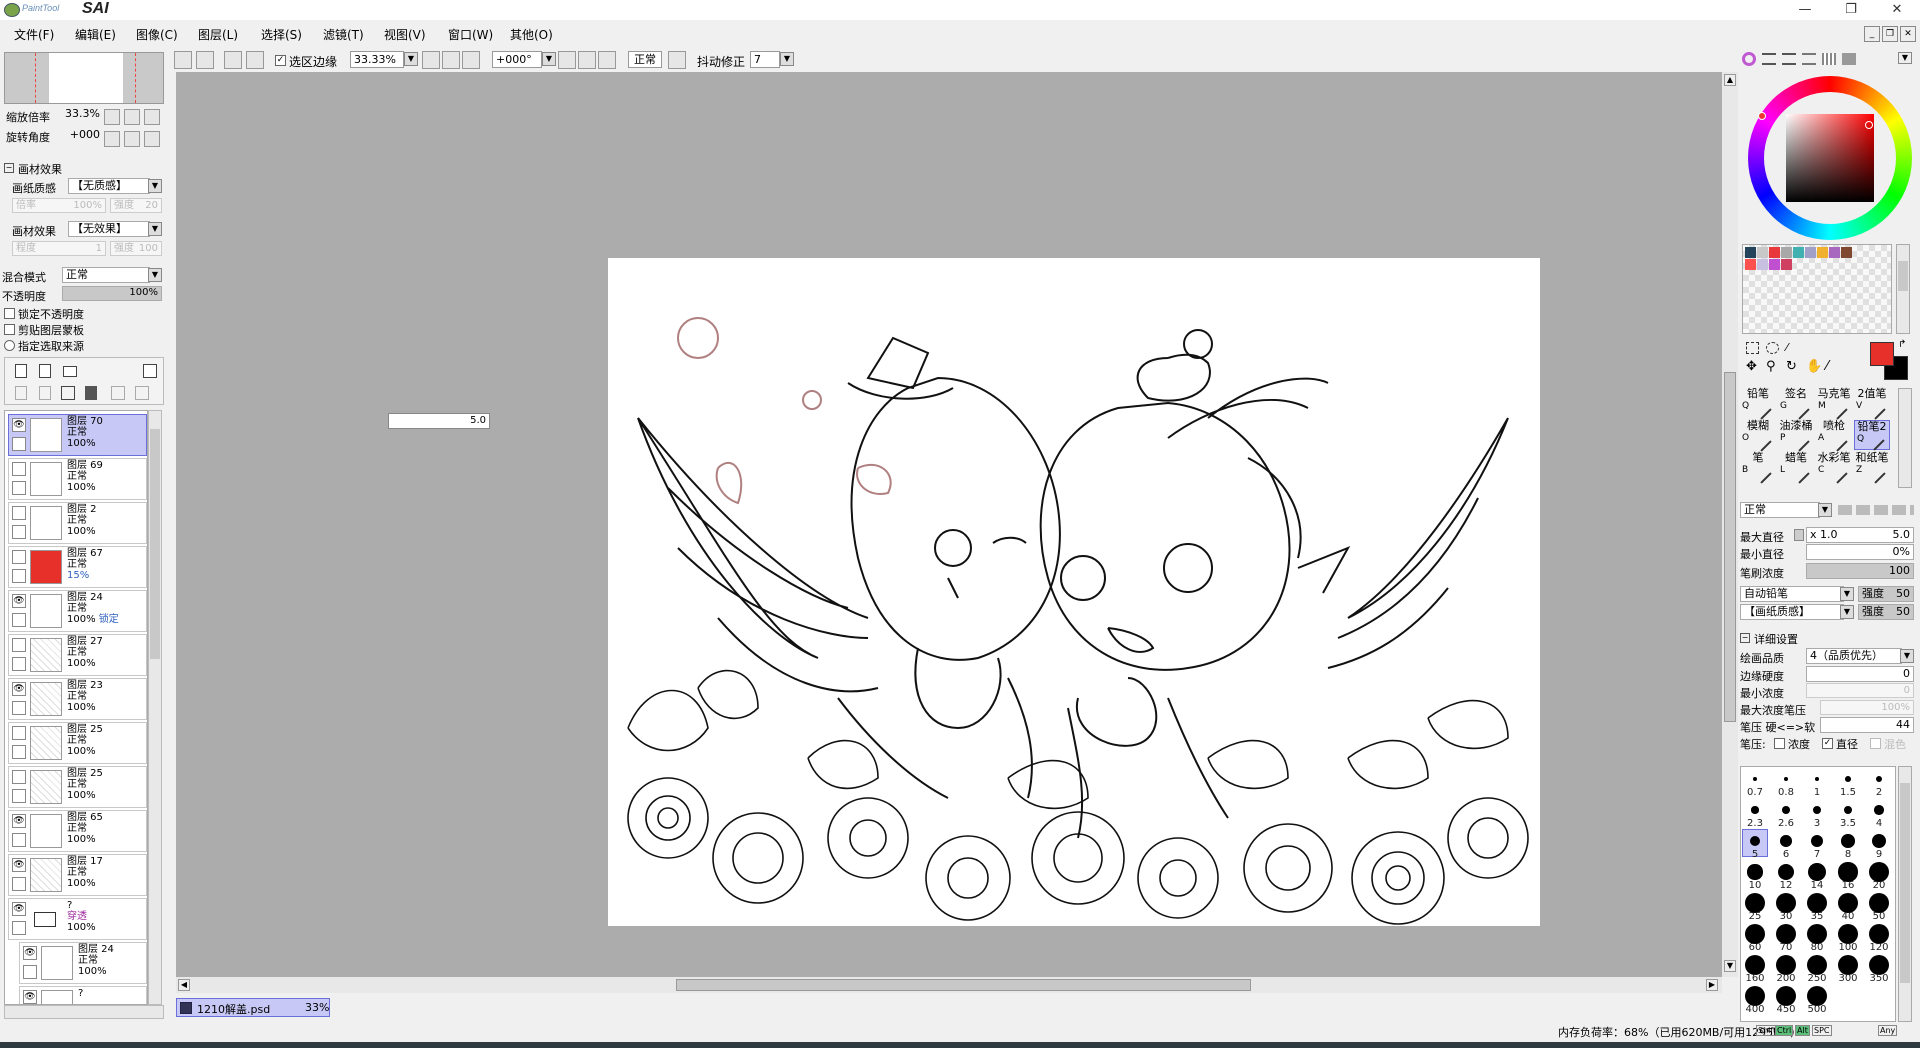 This screenshot has height=1048, width=1920. I want to click on color-palette, so click(1817, 289).